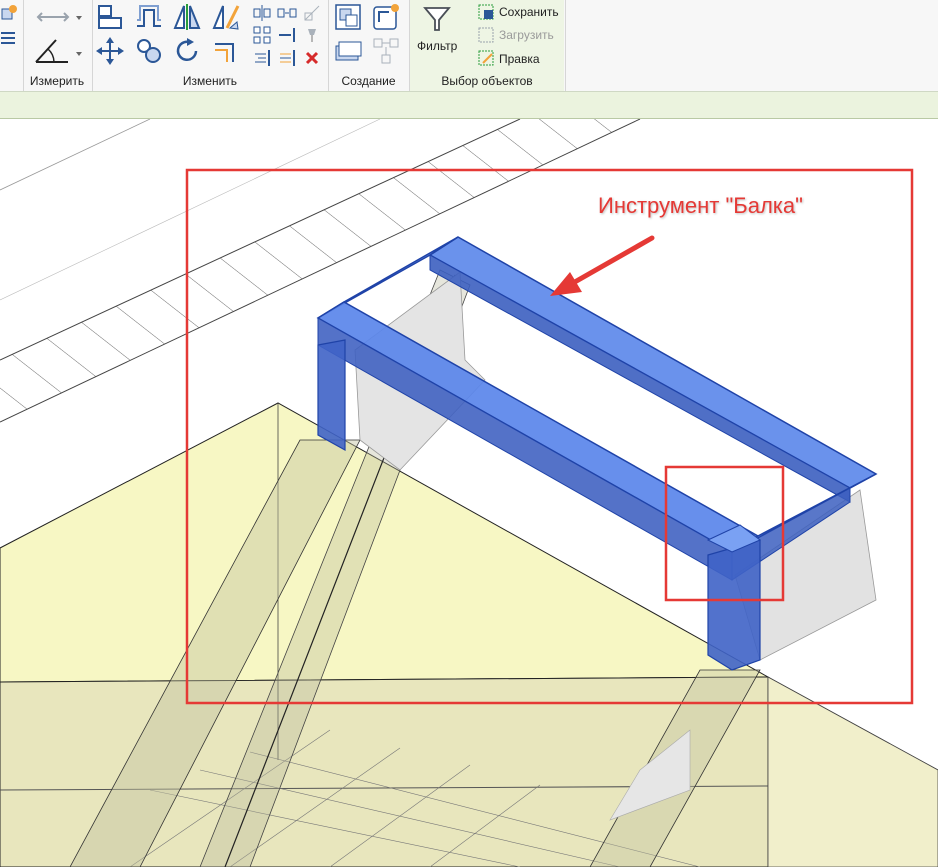  I want to click on beam-back-side, so click(640, 378).